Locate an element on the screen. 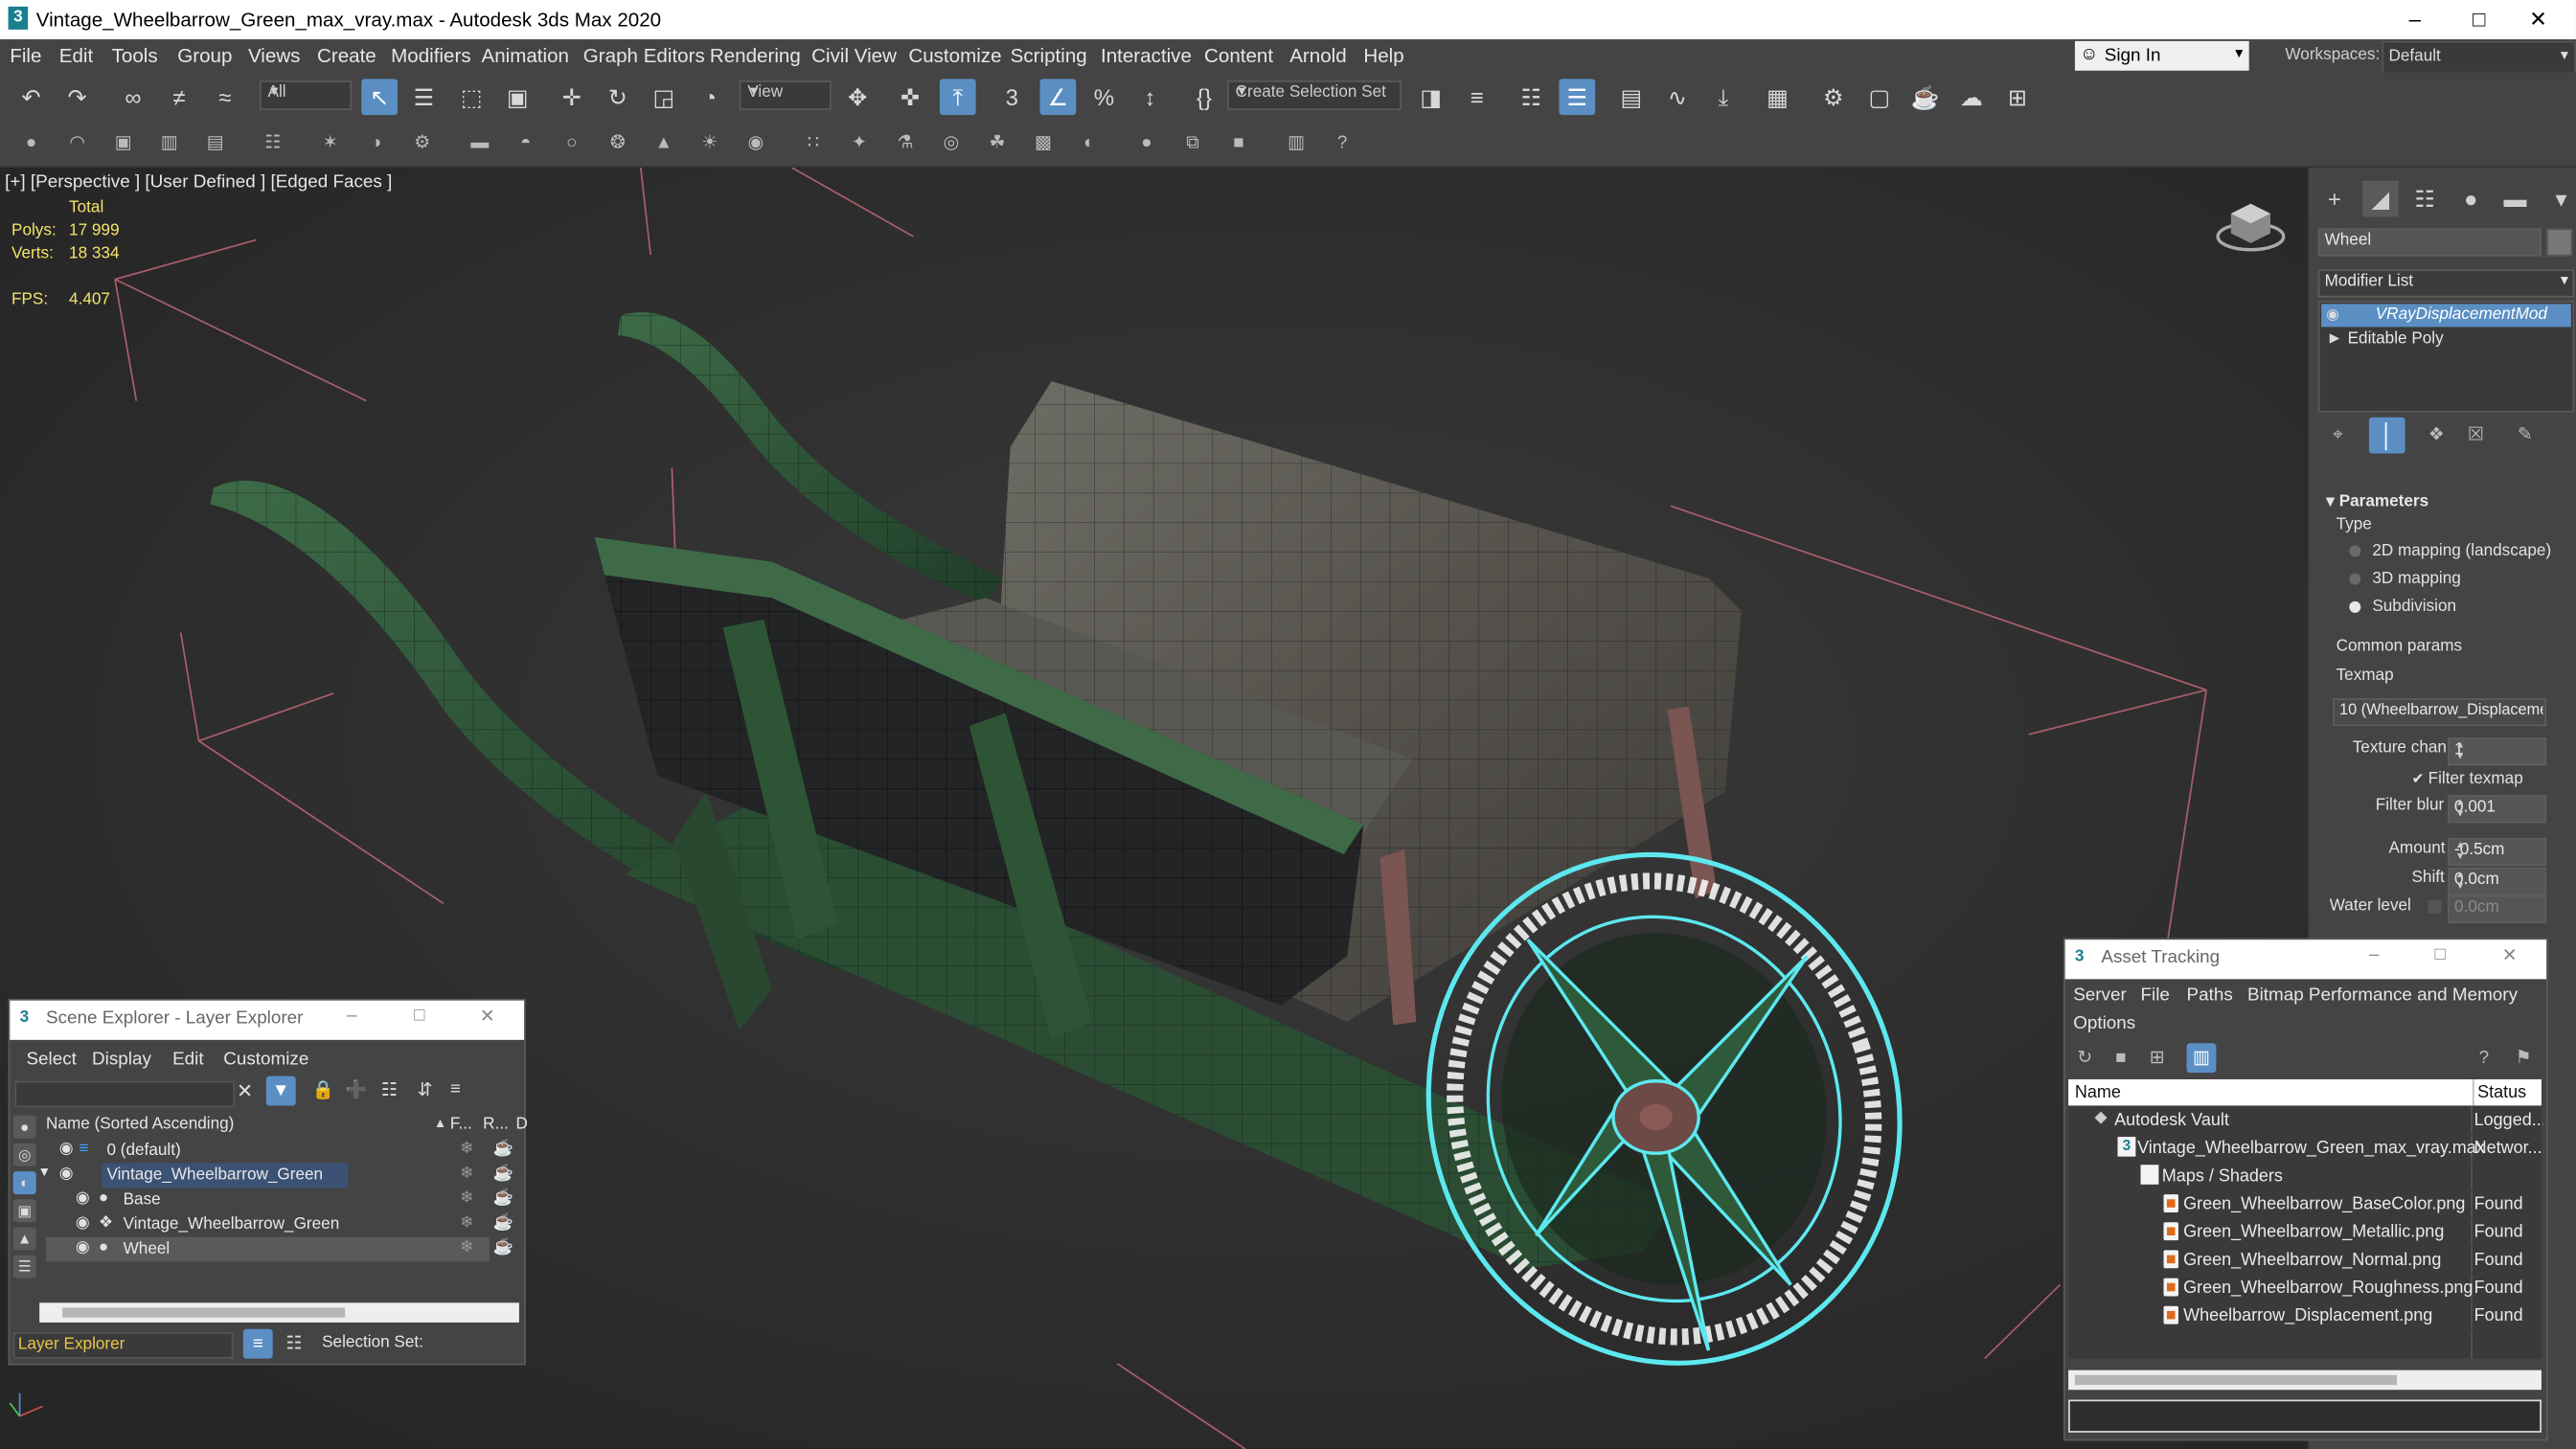 Image resolution: width=2576 pixels, height=1449 pixels. create-tab-icon: + is located at coordinates (2334, 199).